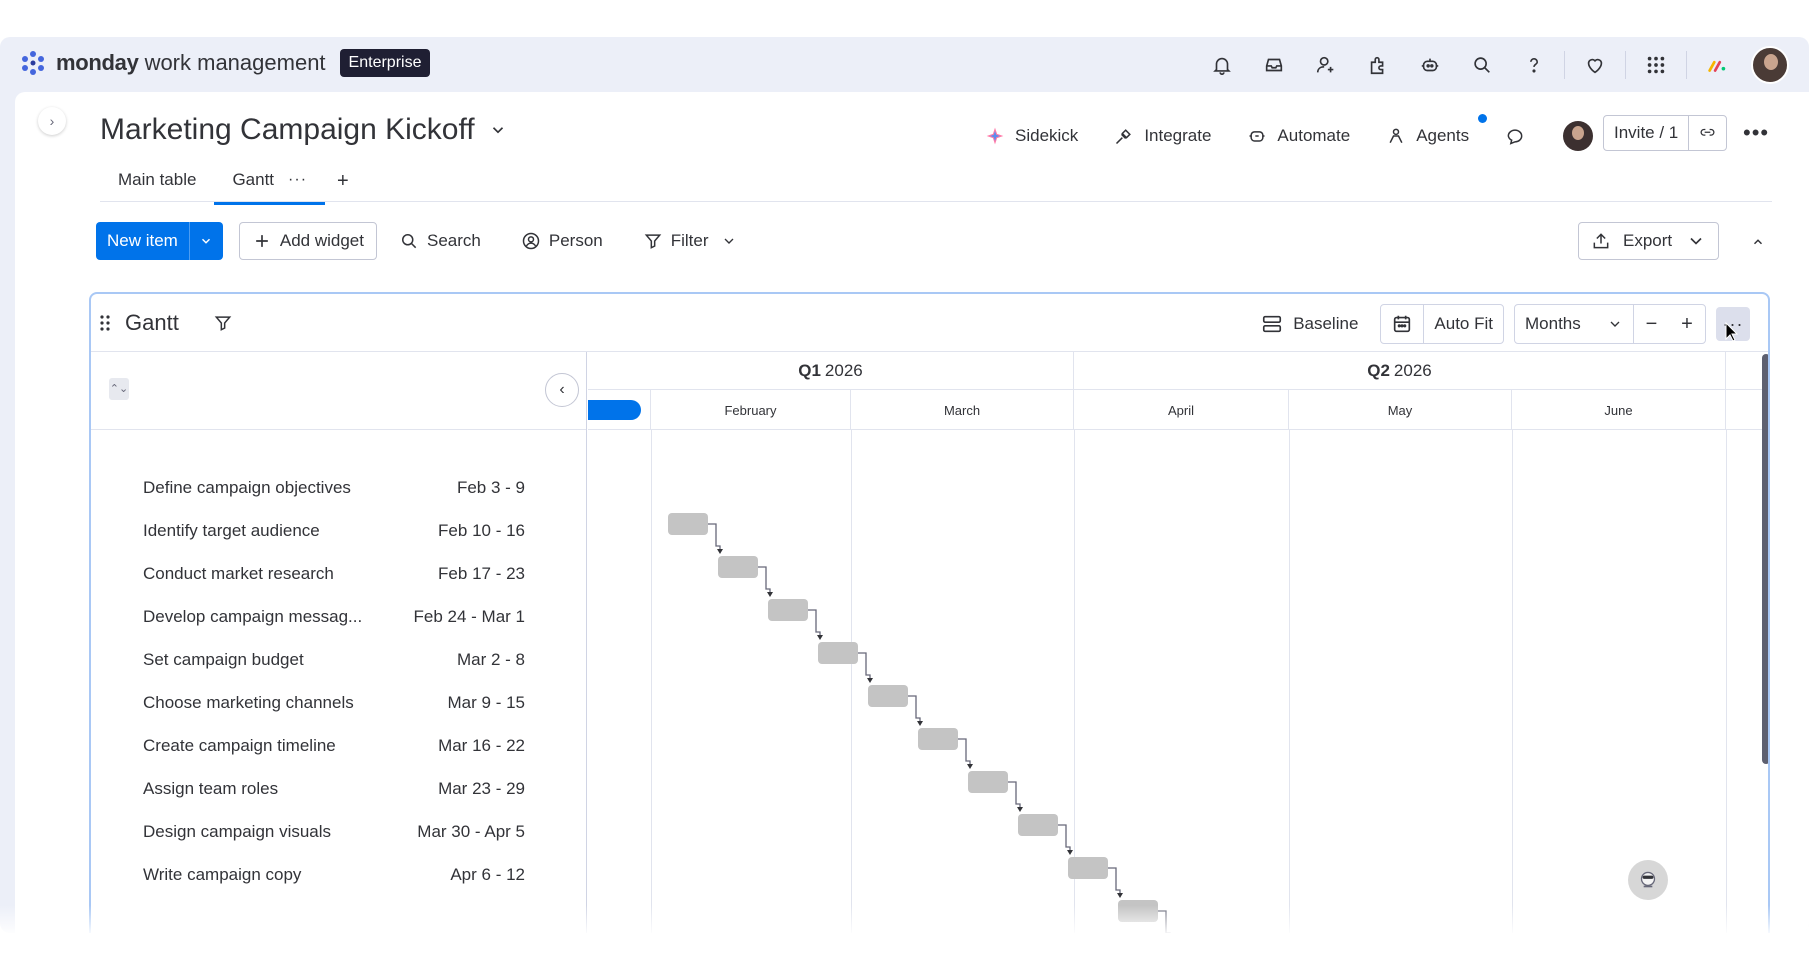 This screenshot has height=970, width=1809. Describe the element at coordinates (225, 63) in the screenshot. I see `monday-logo: monday work management Enterprise` at that location.